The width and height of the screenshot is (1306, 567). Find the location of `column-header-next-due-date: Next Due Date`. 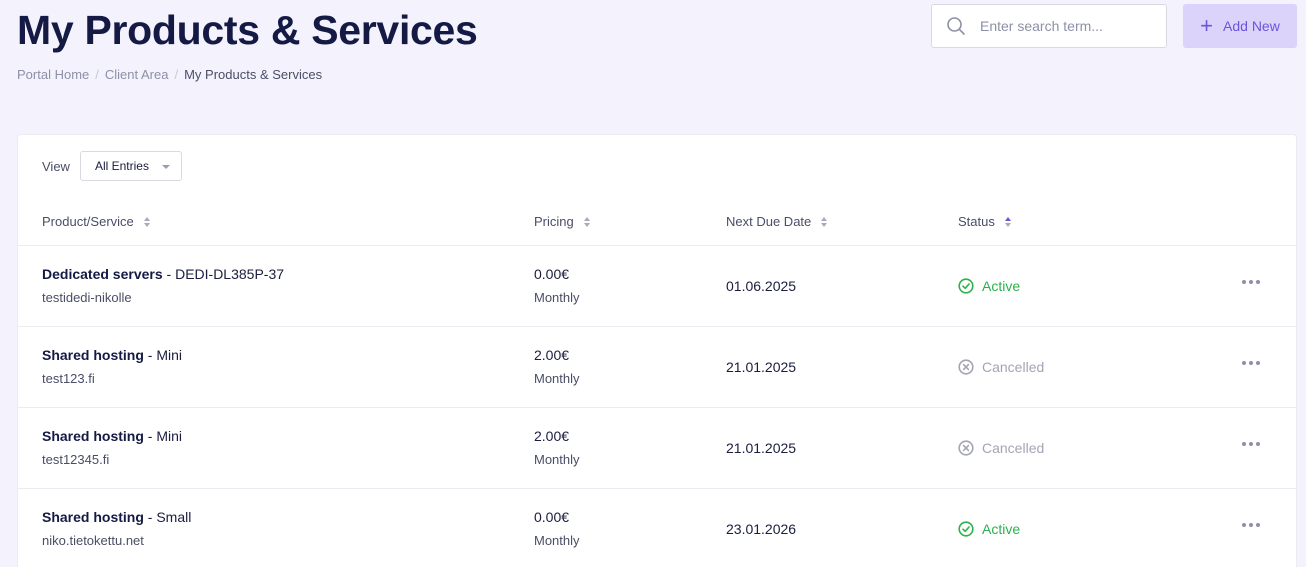

column-header-next-due-date: Next Due Date is located at coordinates (777, 221).